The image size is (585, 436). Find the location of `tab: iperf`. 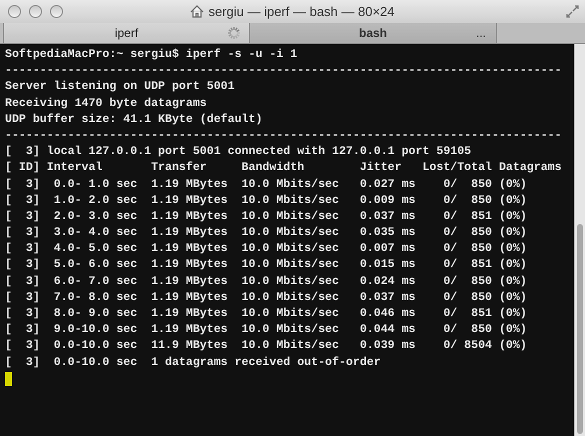

tab: iperf is located at coordinates (126, 33).